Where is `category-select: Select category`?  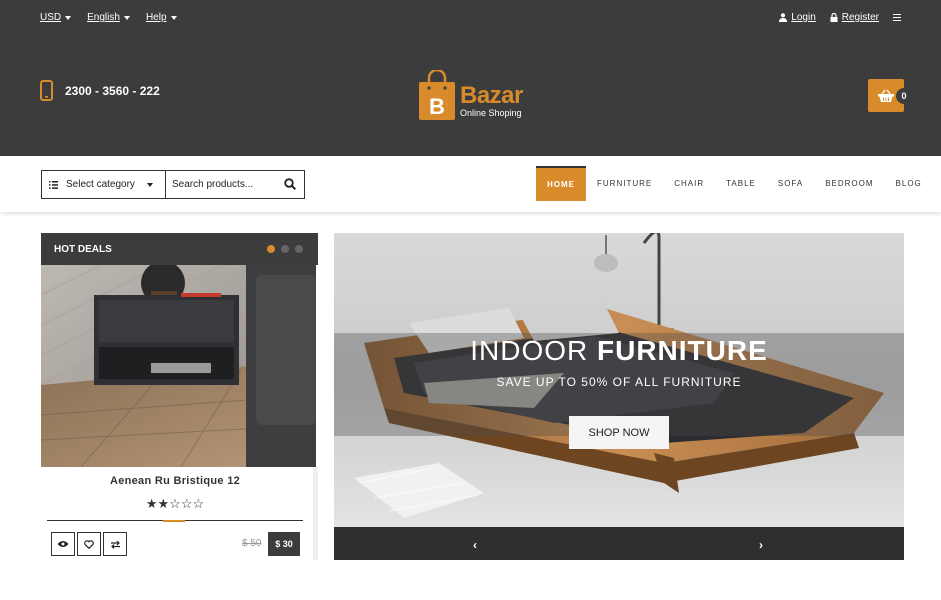 category-select: Select category is located at coordinates (104, 184).